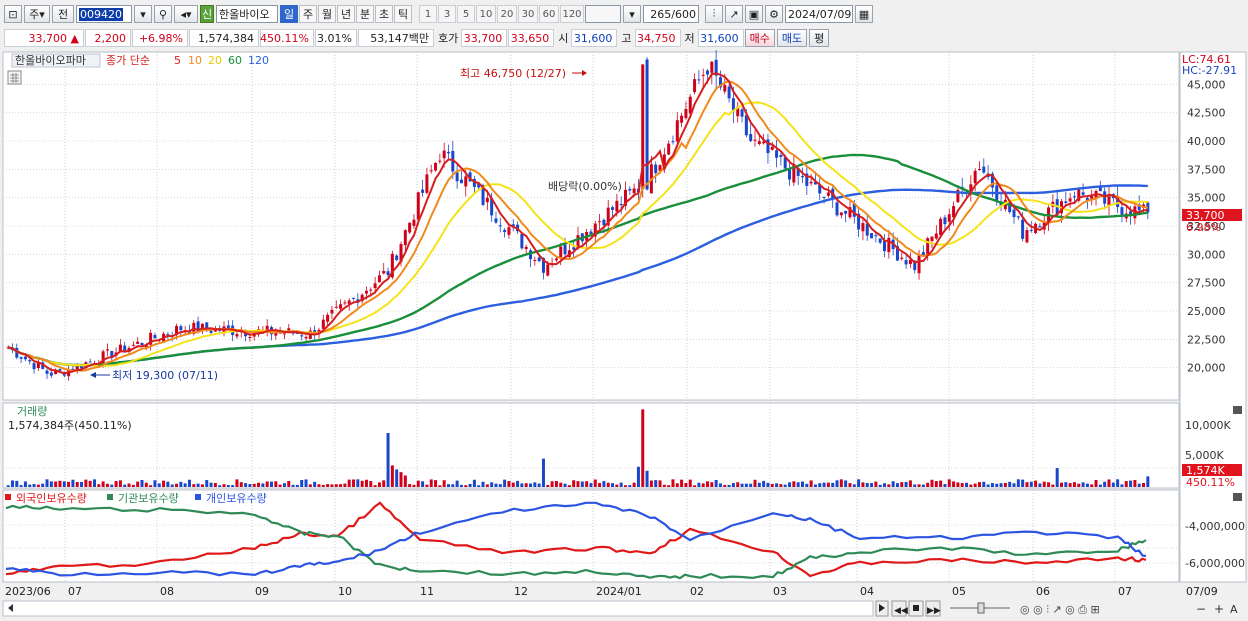  Describe the element at coordinates (346, 14) in the screenshot. I see `tab-year: 년` at that location.